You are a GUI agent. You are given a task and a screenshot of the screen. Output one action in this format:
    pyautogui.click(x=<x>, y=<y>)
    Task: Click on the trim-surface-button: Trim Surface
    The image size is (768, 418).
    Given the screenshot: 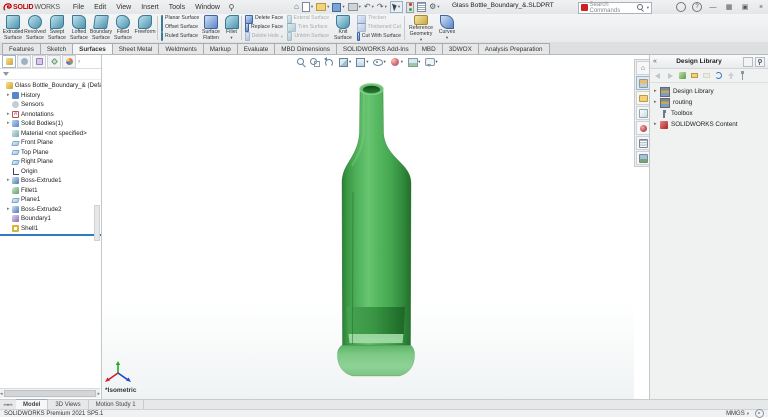 What is the action you would take?
    pyautogui.click(x=308, y=28)
    